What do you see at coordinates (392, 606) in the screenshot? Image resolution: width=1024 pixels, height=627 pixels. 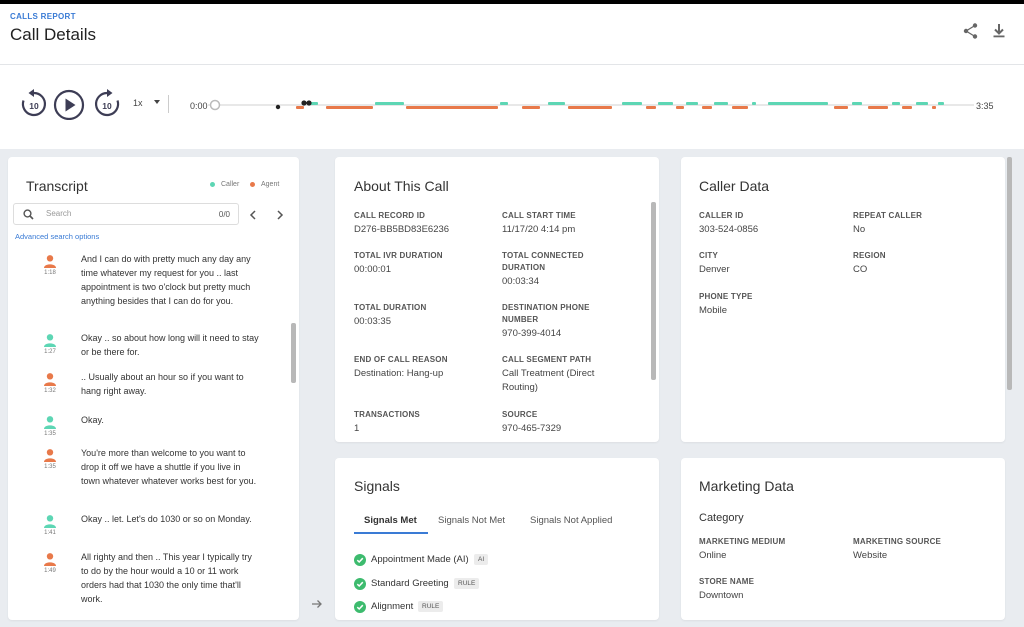 I see `signal-label: Alignment` at bounding box center [392, 606].